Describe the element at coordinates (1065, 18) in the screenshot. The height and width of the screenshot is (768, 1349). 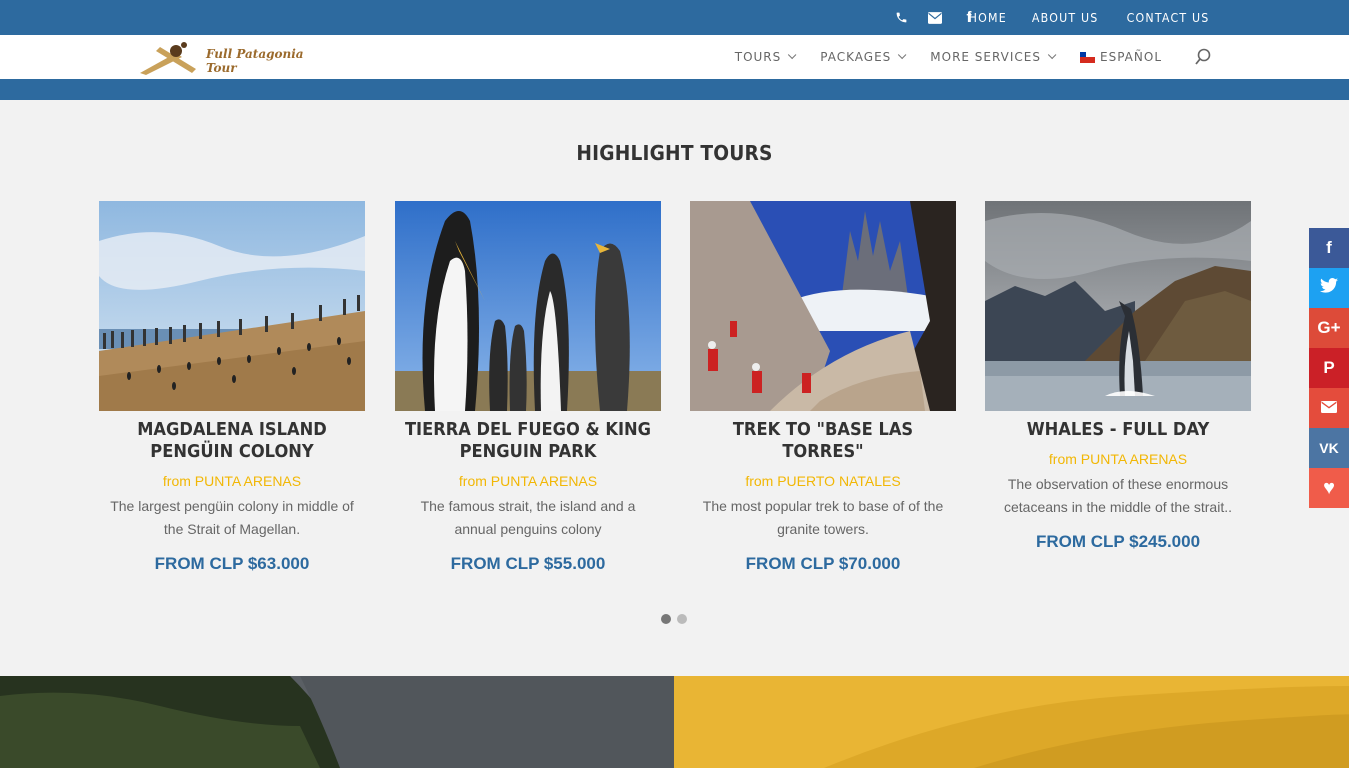
I see `about-us-link: ABOUT US` at that location.